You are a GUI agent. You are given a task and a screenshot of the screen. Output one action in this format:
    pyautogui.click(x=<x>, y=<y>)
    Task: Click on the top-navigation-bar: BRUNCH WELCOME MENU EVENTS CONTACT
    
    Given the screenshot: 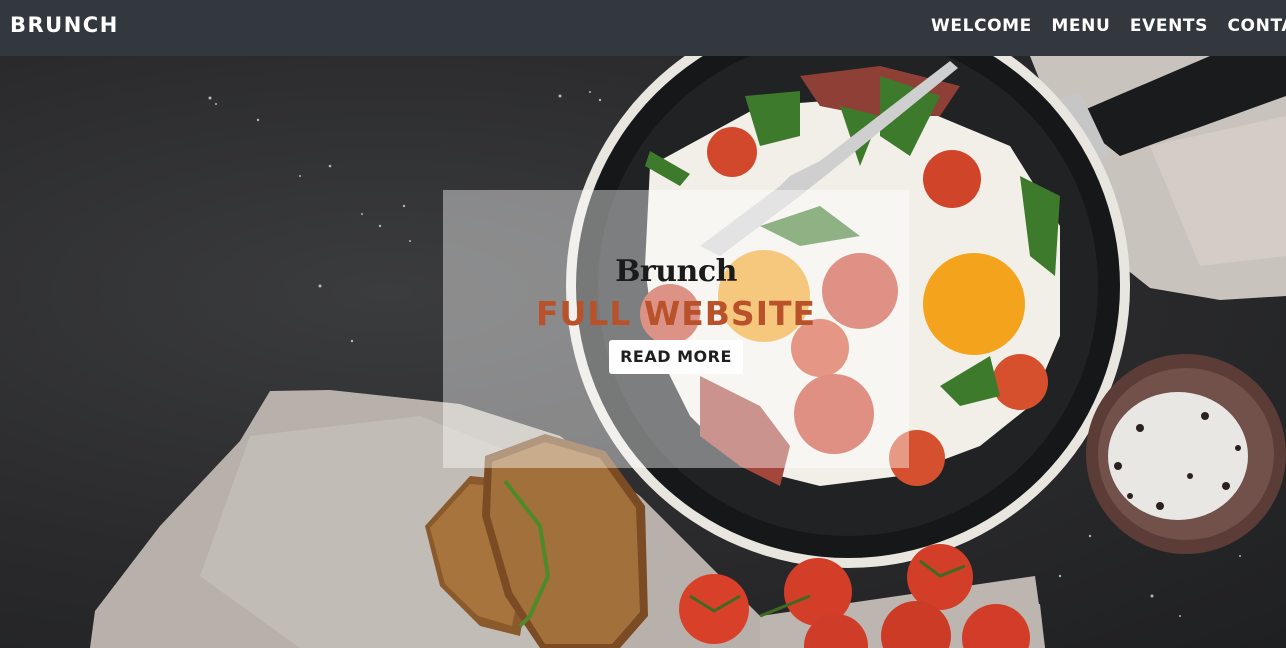 What is the action you would take?
    pyautogui.click(x=643, y=28)
    